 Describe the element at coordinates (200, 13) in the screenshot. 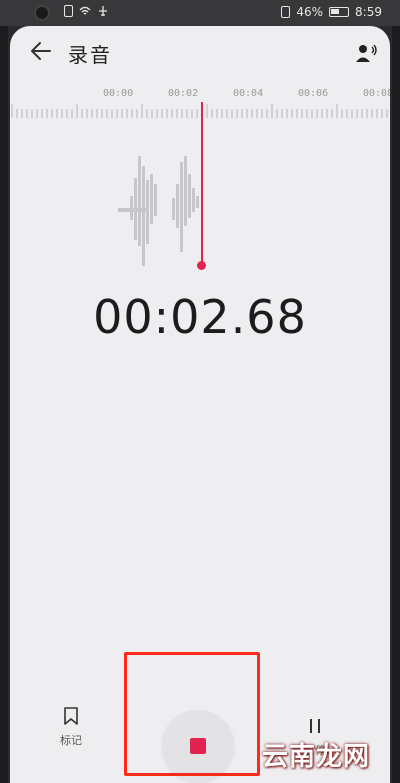

I see `status-bar: 46% 8:59` at that location.